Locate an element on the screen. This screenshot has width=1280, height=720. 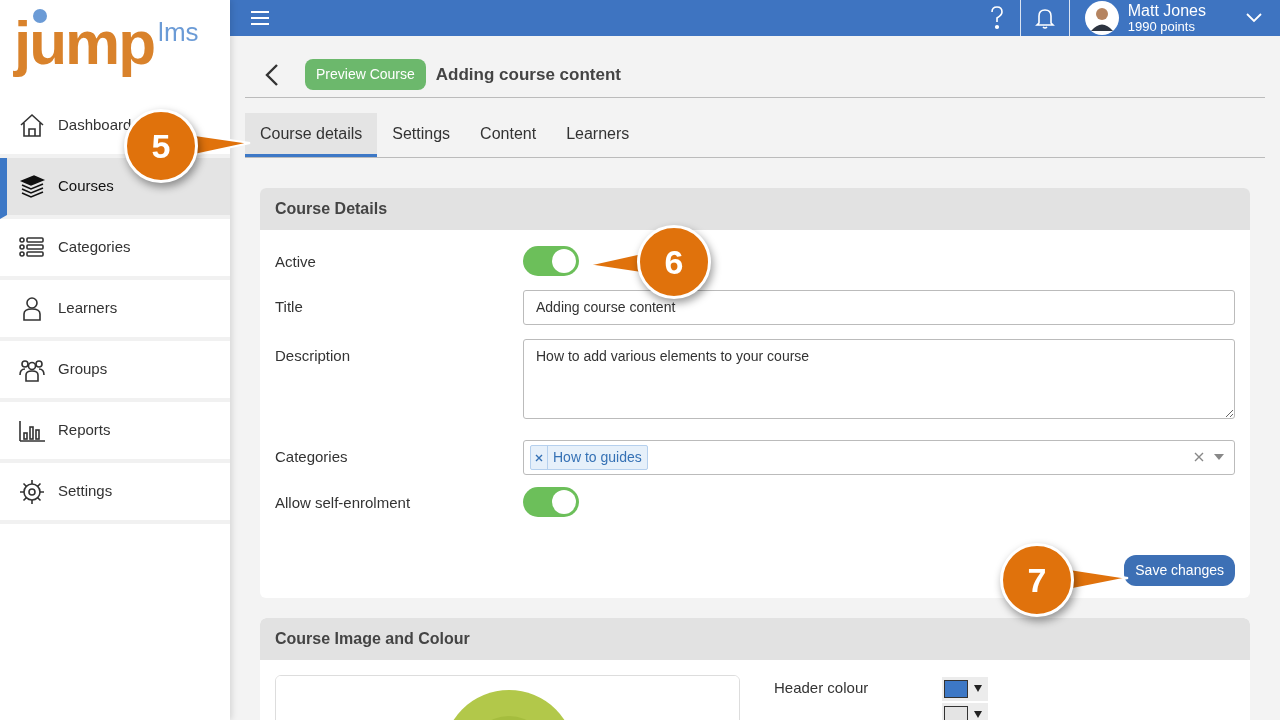
books-icon is located at coordinates (32, 186).